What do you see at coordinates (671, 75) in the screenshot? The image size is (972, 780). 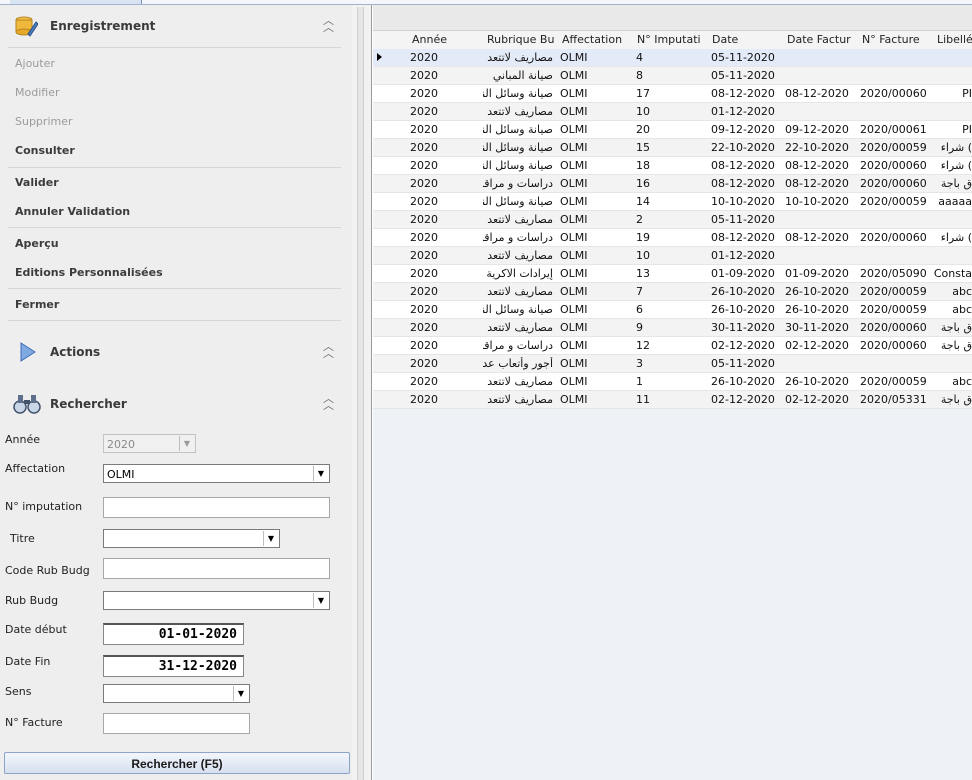 I see `cell-n-imputation: 8` at bounding box center [671, 75].